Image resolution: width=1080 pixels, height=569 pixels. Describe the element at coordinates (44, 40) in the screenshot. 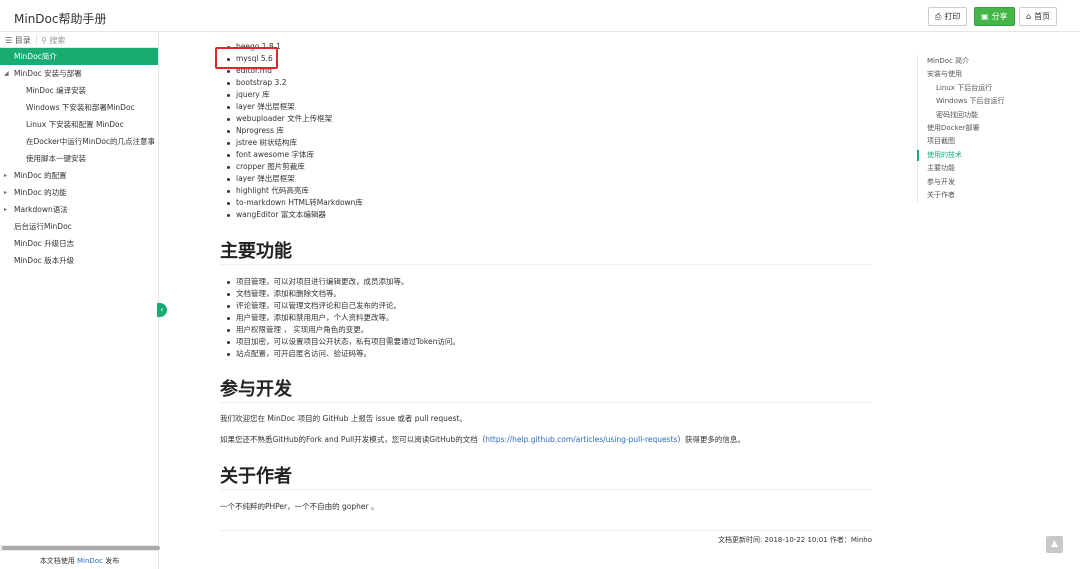

I see `search-icon: ⚲` at that location.